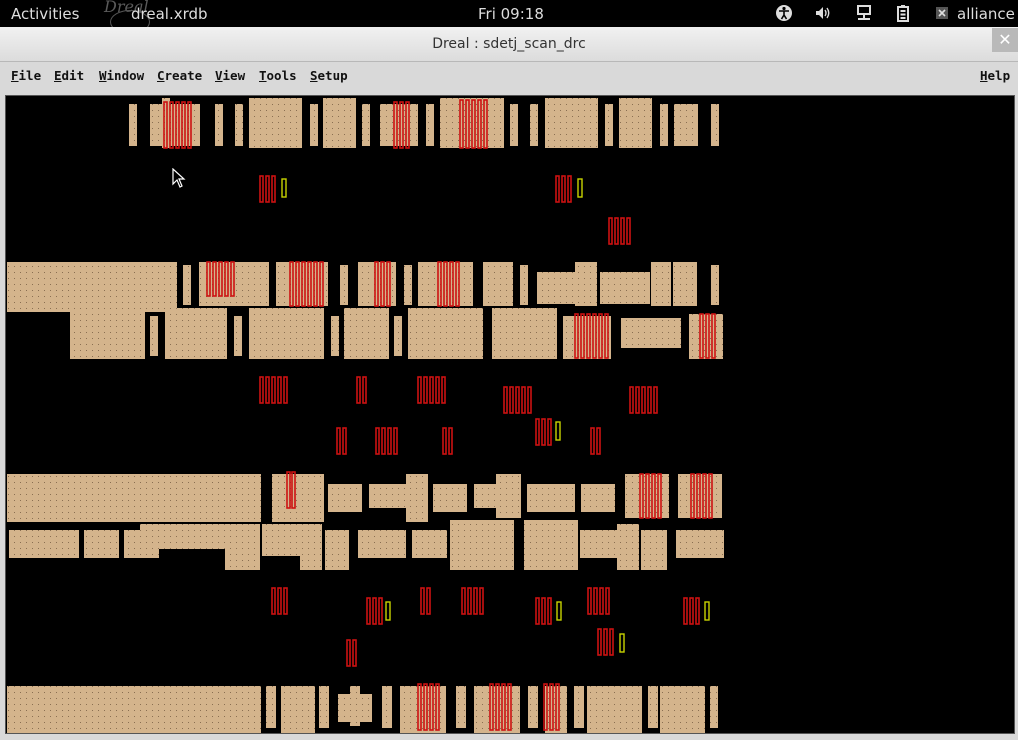 This screenshot has width=1018, height=740. What do you see at coordinates (823, 13) in the screenshot?
I see `volume-icon` at bounding box center [823, 13].